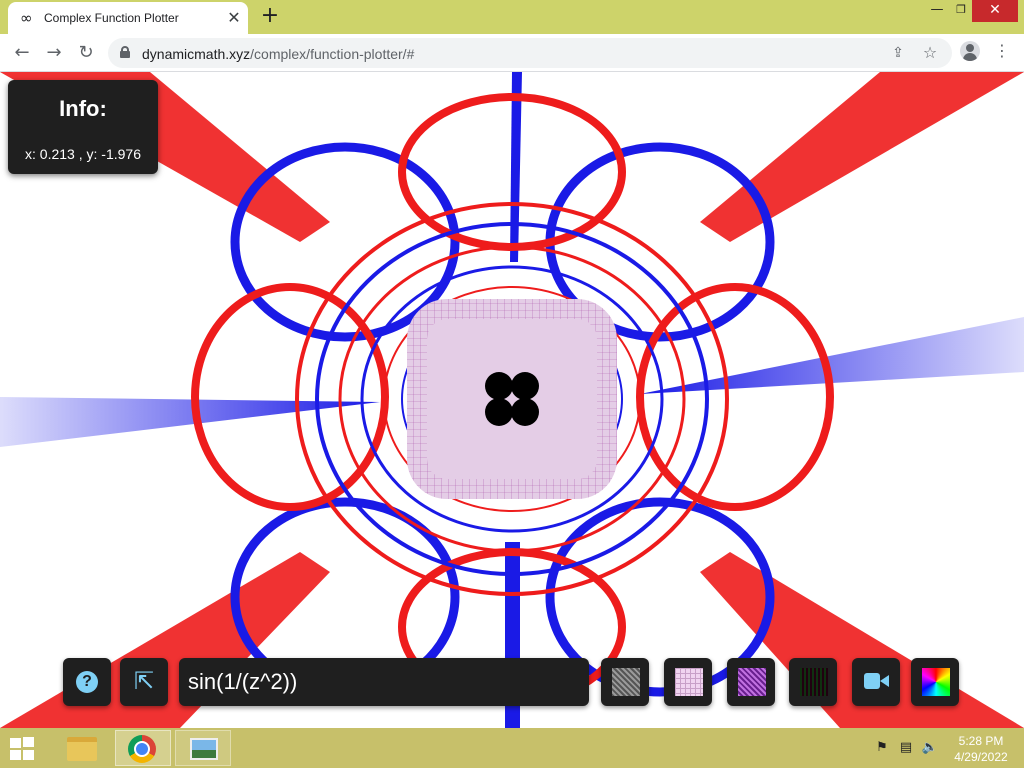 Image resolution: width=1024 pixels, height=768 pixels. What do you see at coordinates (54, 53) in the screenshot?
I see `forward-button: →` at bounding box center [54, 53].